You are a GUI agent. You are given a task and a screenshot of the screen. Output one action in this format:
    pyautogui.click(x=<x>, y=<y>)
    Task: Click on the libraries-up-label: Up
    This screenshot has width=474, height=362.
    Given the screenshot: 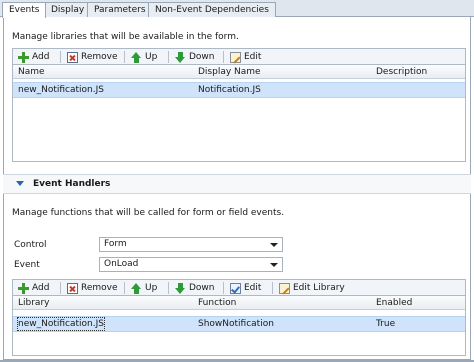 What is the action you would take?
    pyautogui.click(x=151, y=57)
    